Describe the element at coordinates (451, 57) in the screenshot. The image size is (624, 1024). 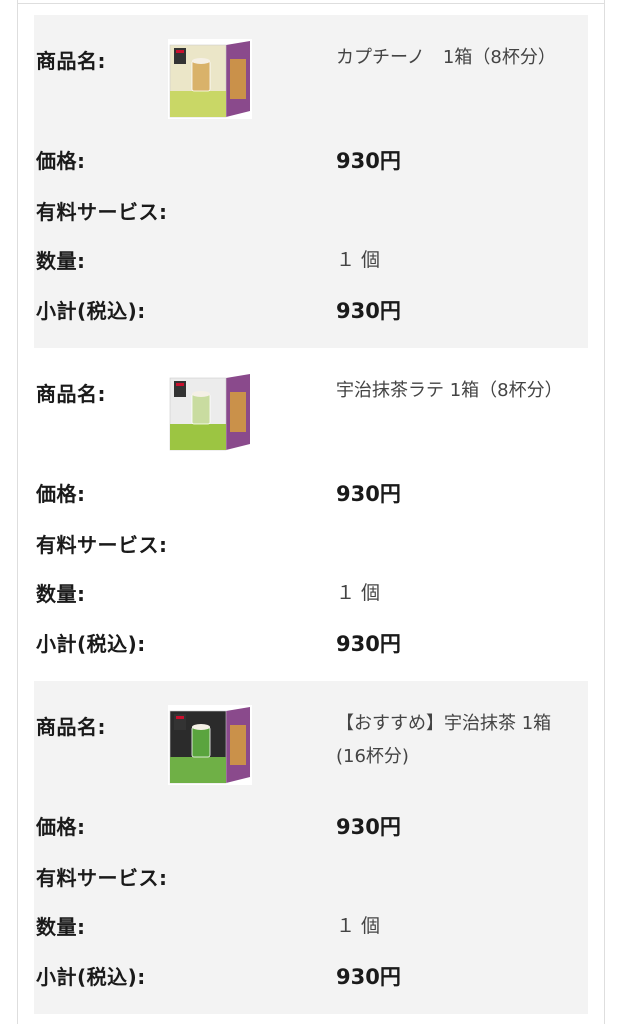
I see `product-name: カプチーノ 1箱（8杯分）` at that location.